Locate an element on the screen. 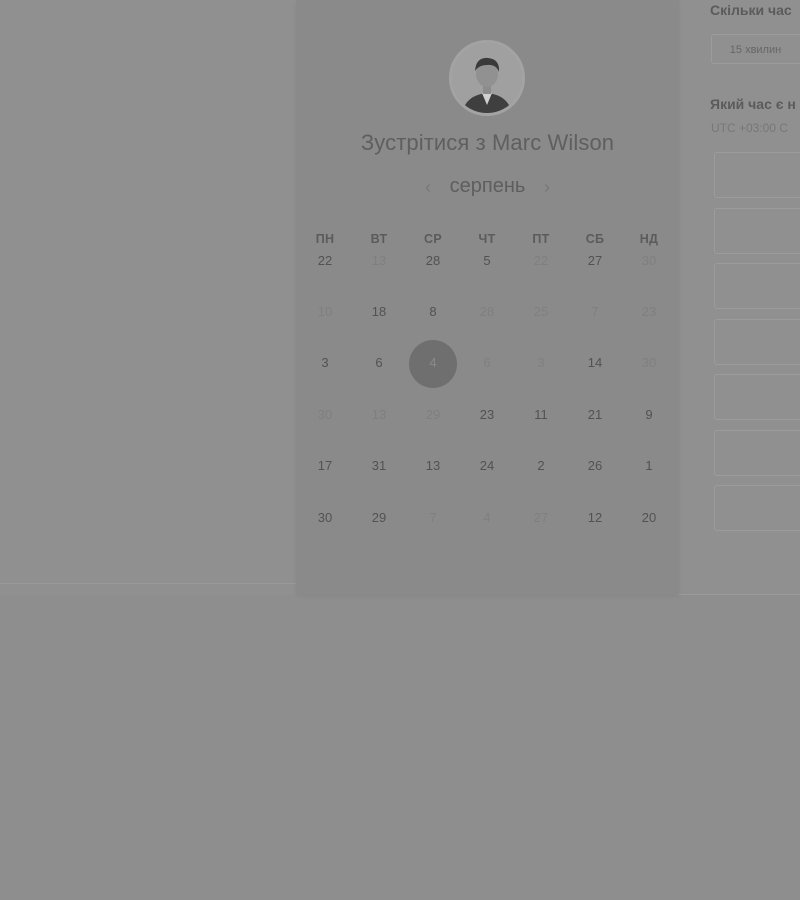 This screenshot has height=900, width=800. chevron-right-icon: › is located at coordinates (547, 187).